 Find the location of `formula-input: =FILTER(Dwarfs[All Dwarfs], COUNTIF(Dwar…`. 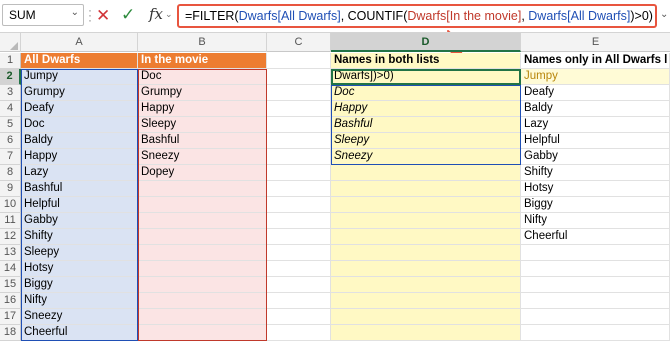

formula-input: =FILTER(Dwarfs[All Dwarfs], COUNTIF(Dwar… is located at coordinates (417, 16).